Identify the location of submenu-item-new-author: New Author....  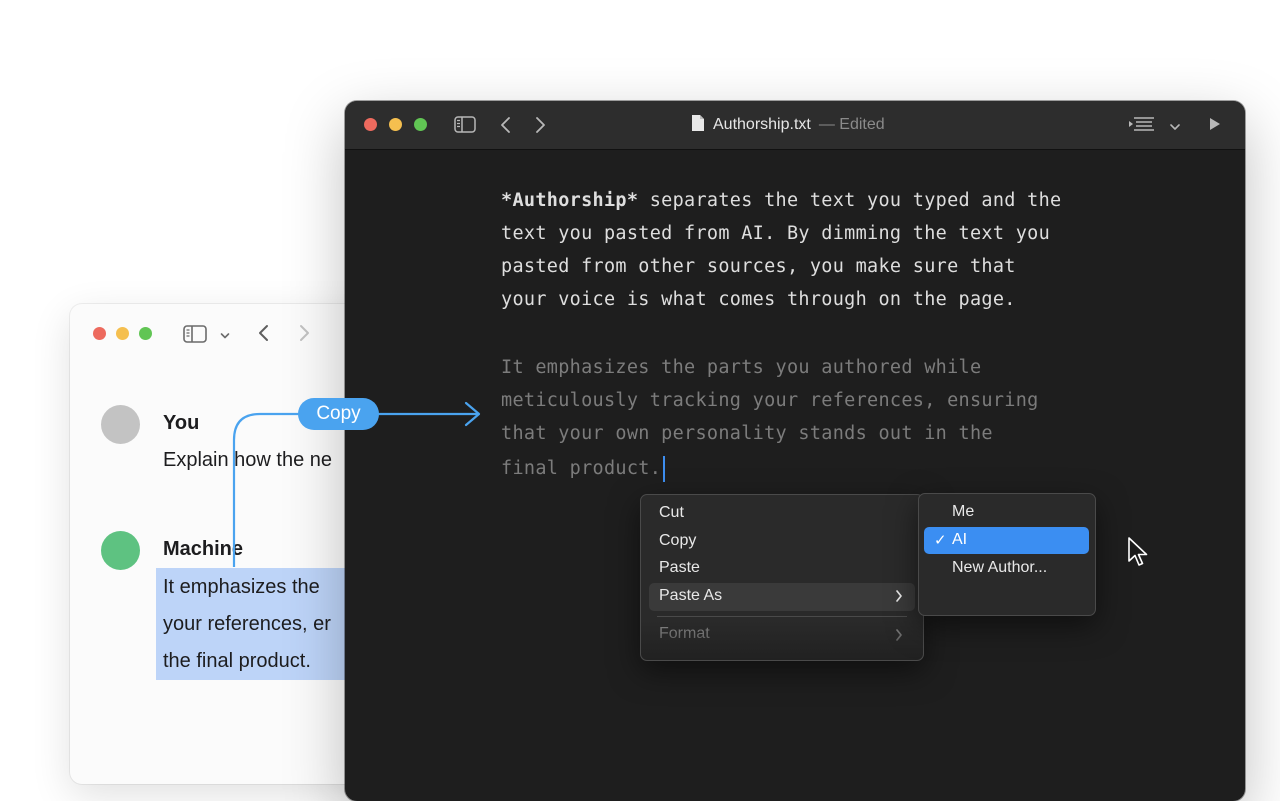
(1006, 568).